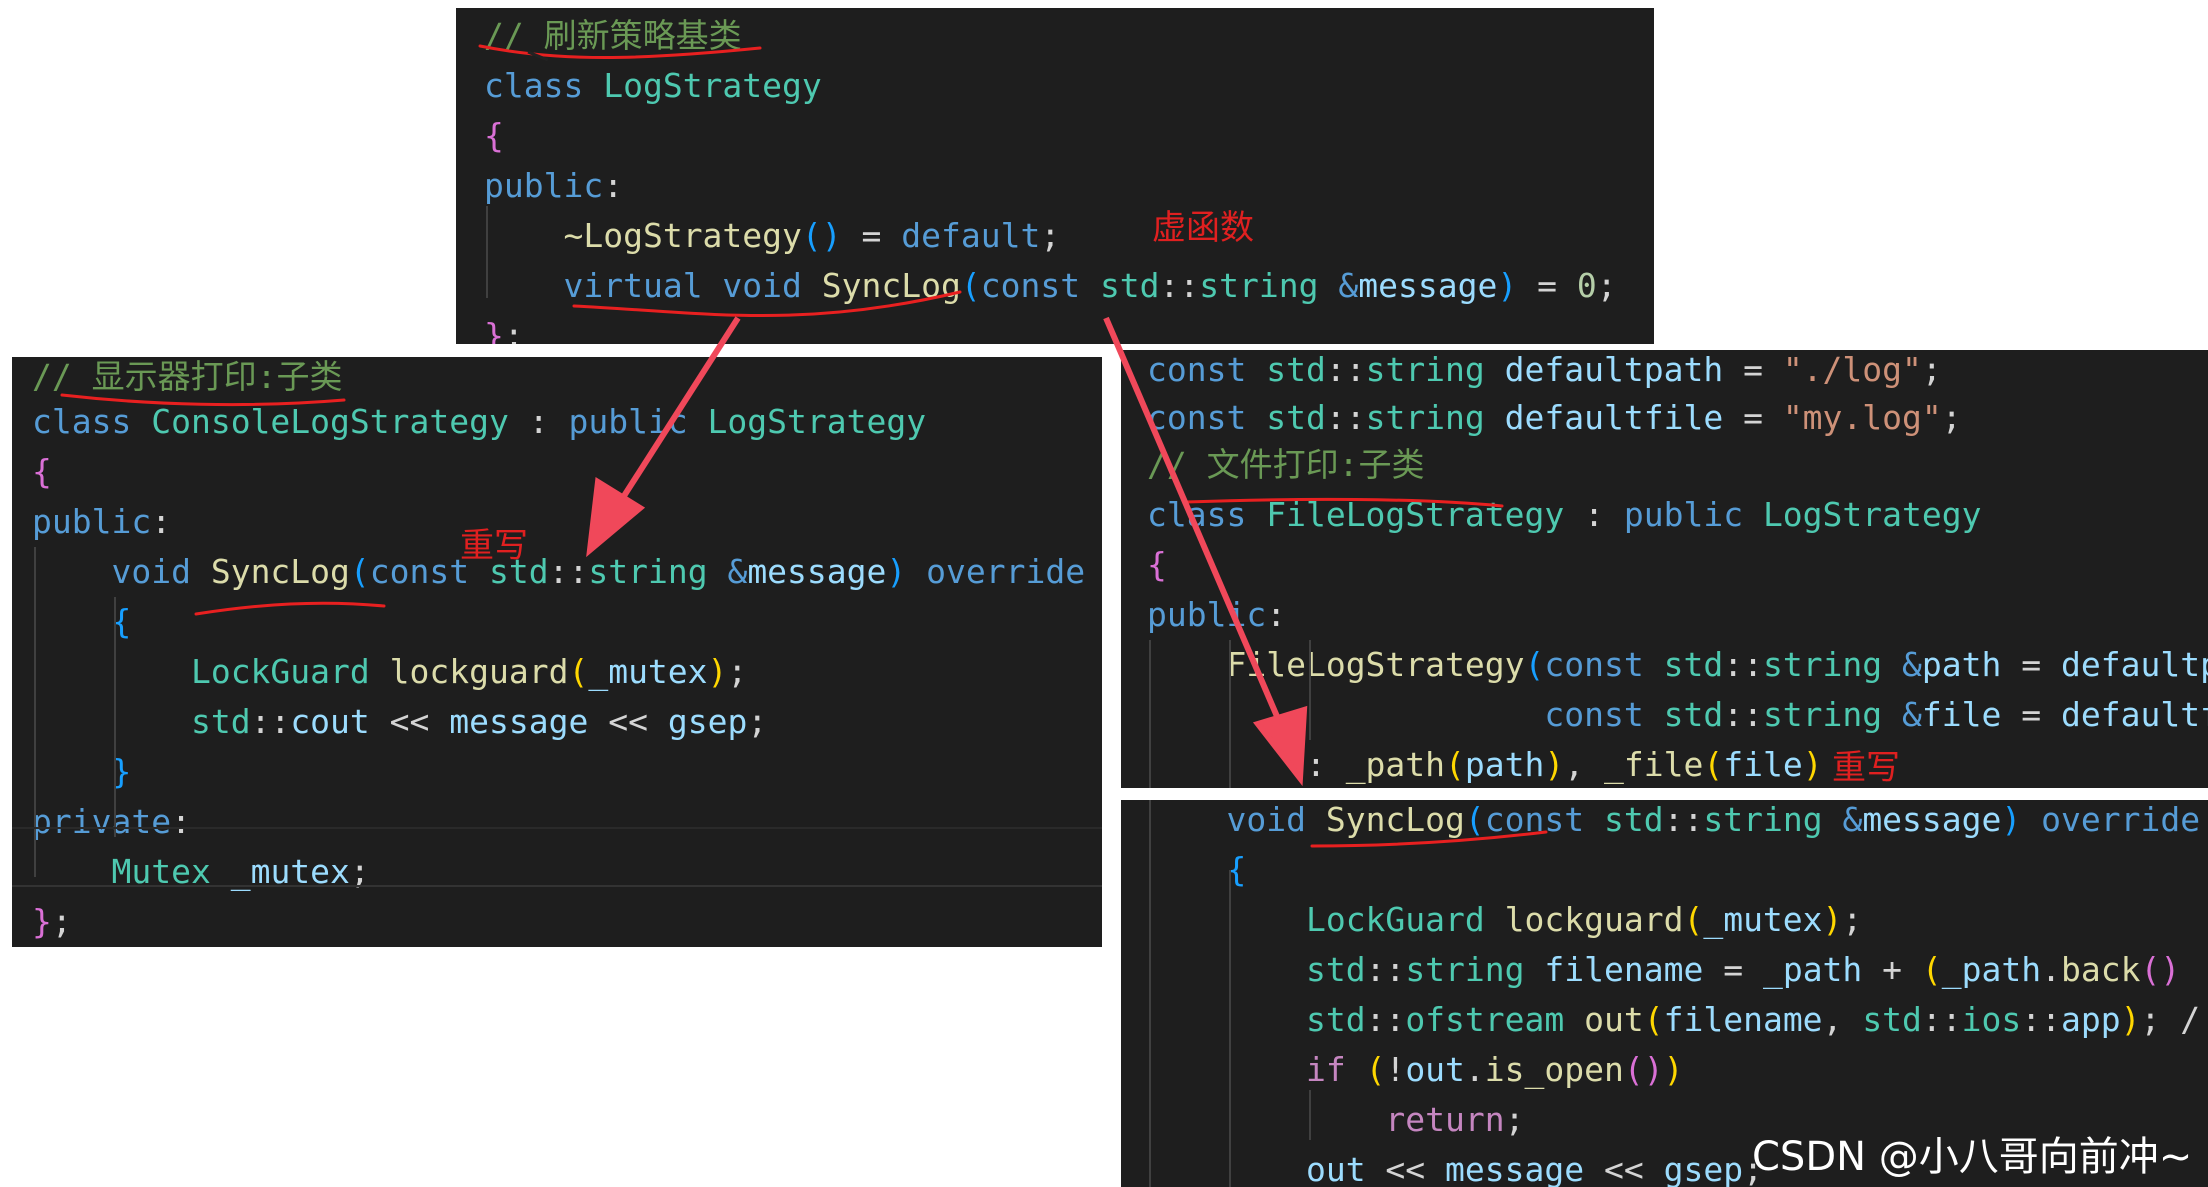  What do you see at coordinates (203, 400) in the screenshot?
I see `underline-left-comment` at bounding box center [203, 400].